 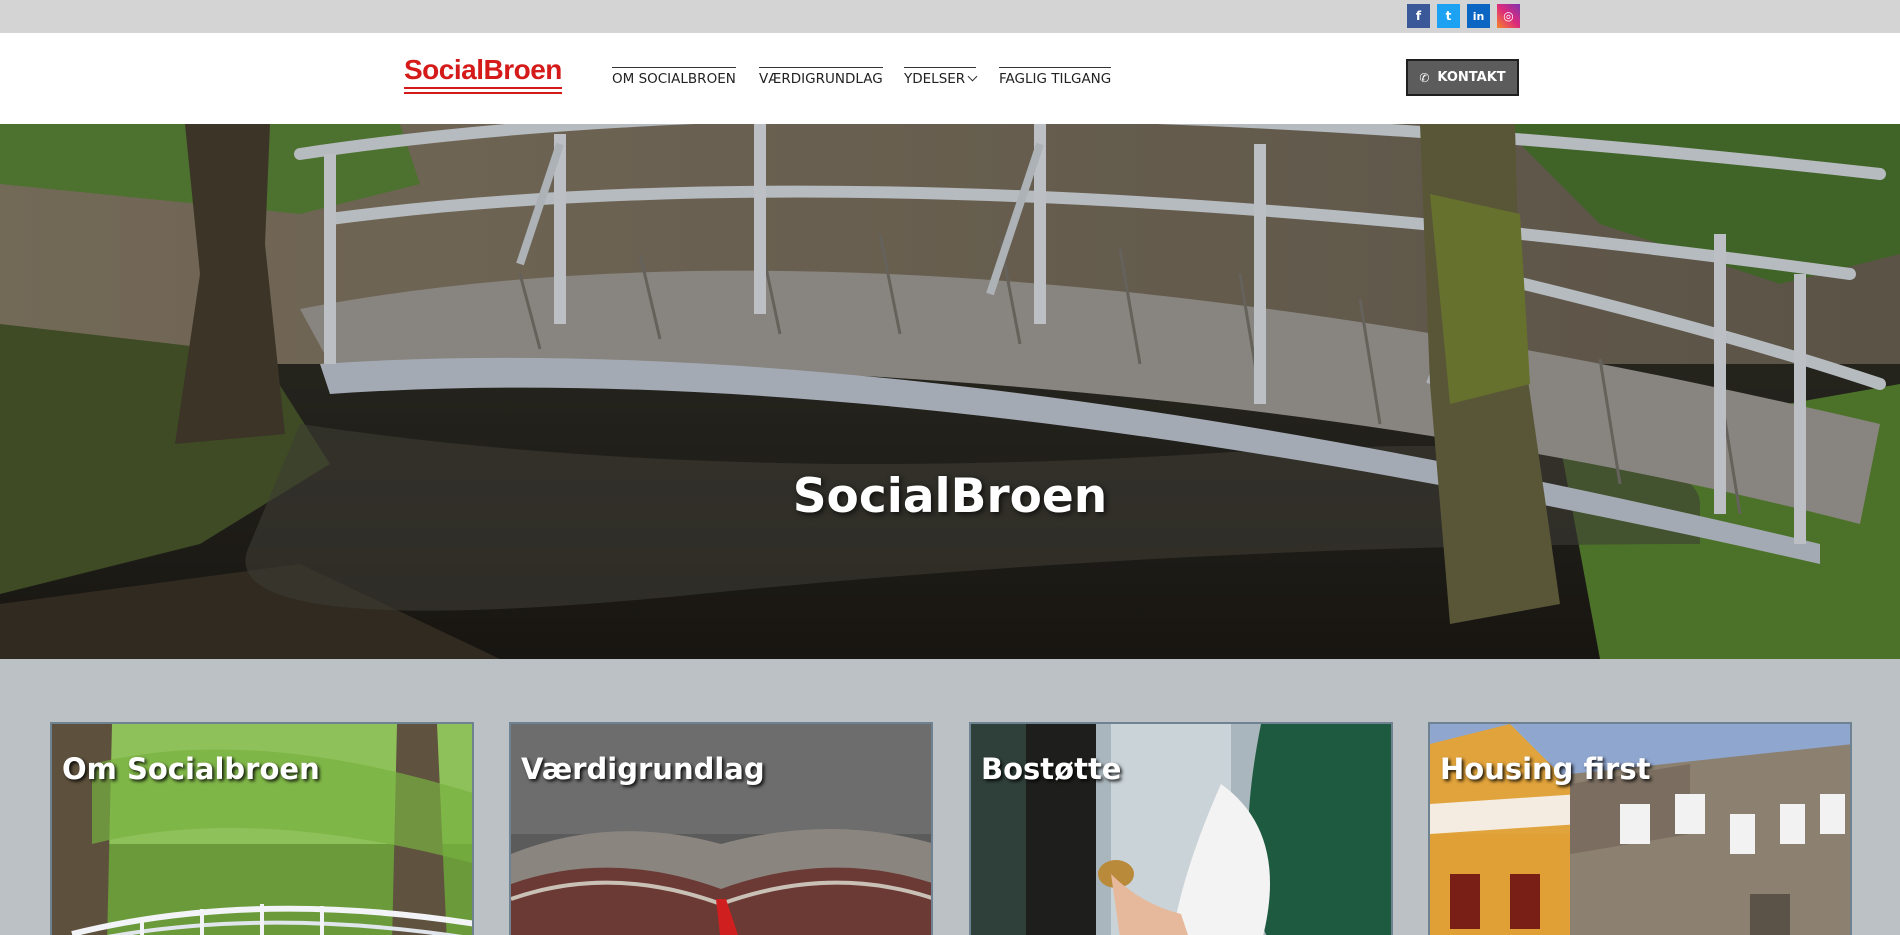 I want to click on card-title: Bostøtte, so click(x=1051, y=769).